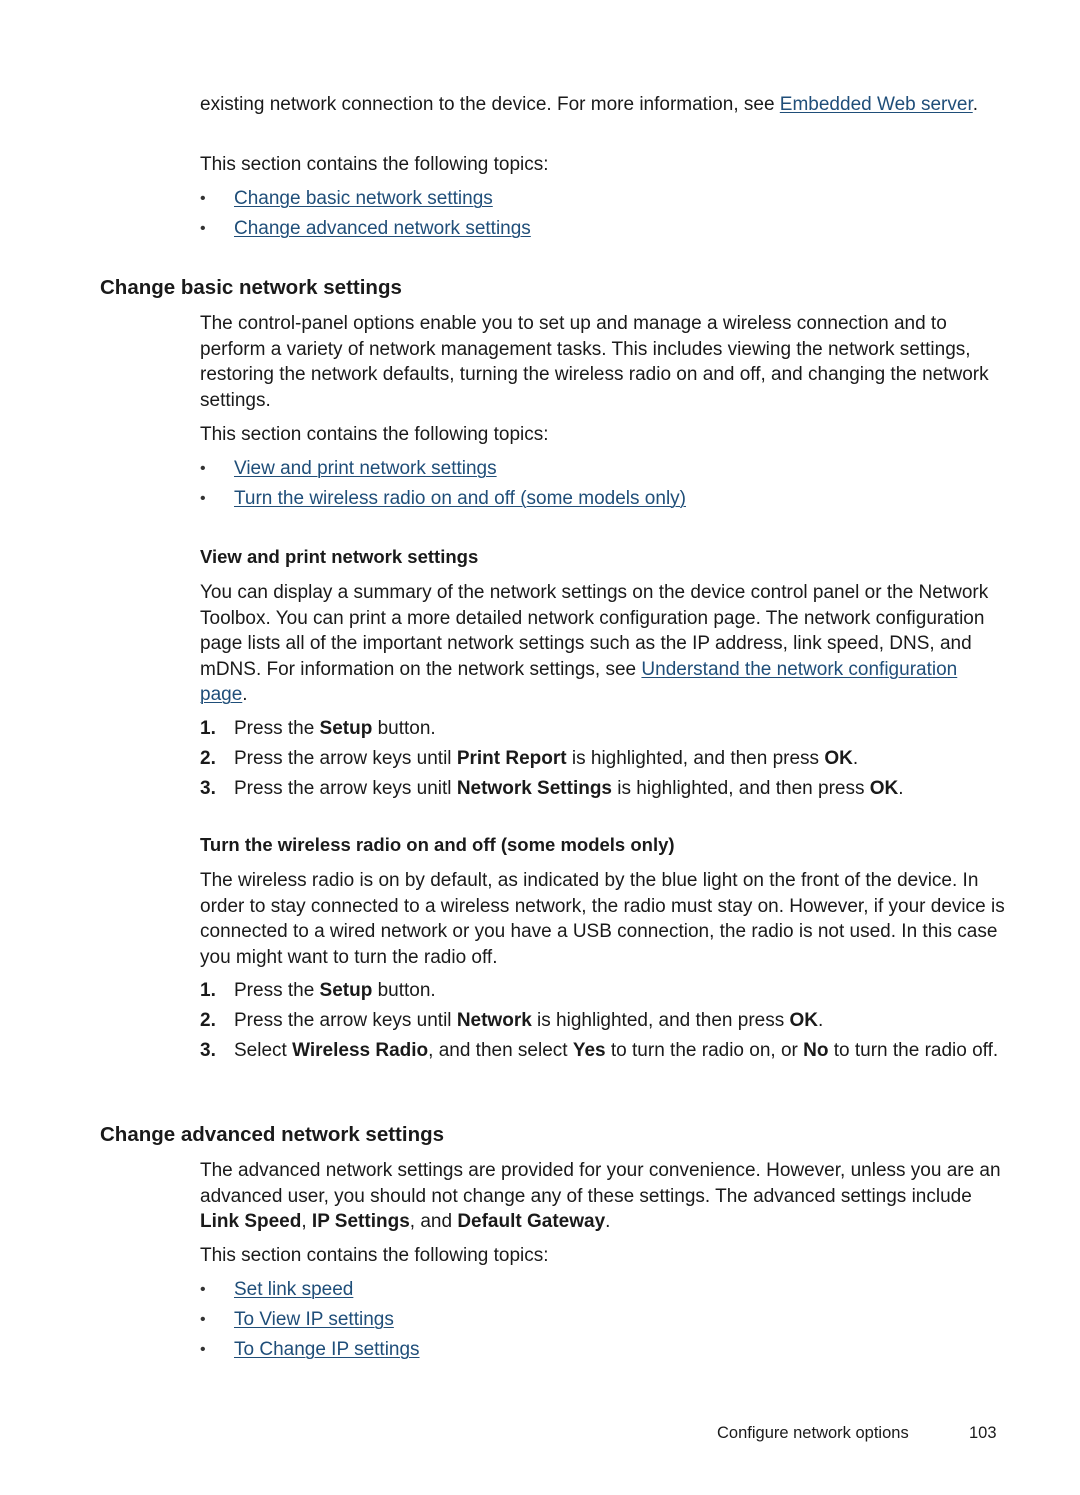 The image size is (1080, 1495). What do you see at coordinates (327, 1349) in the screenshot?
I see `topic-link-change-ip: To Change IP settings` at bounding box center [327, 1349].